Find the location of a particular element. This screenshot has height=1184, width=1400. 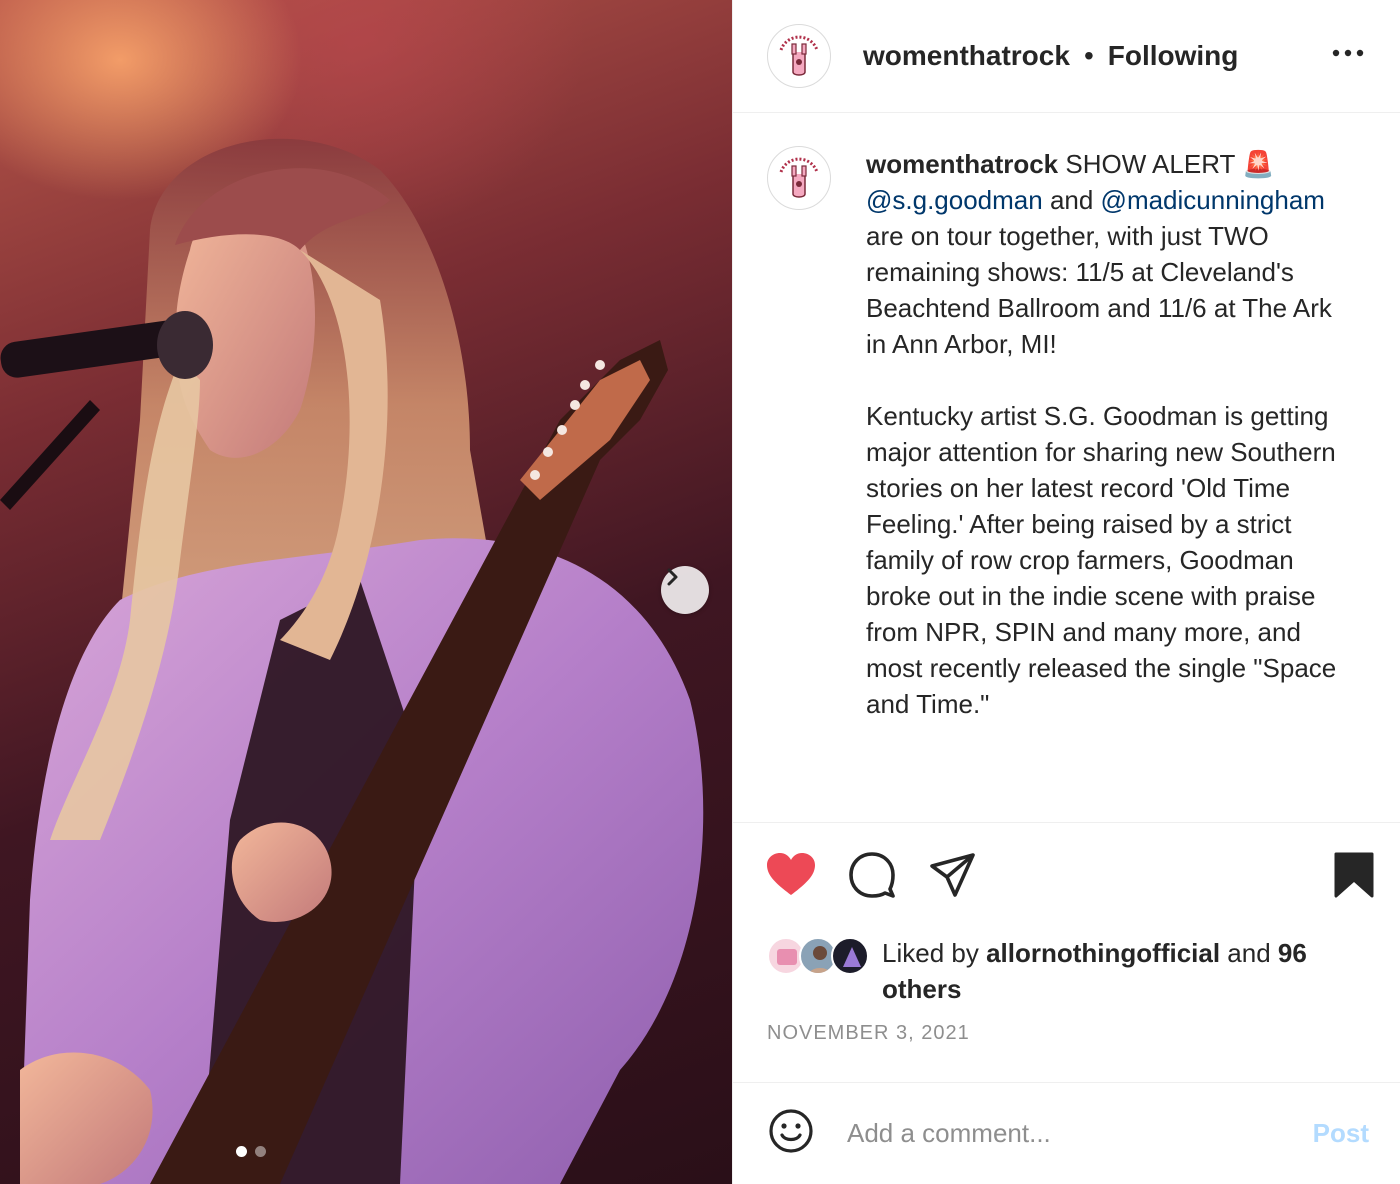

share-button is located at coordinates (953, 877).